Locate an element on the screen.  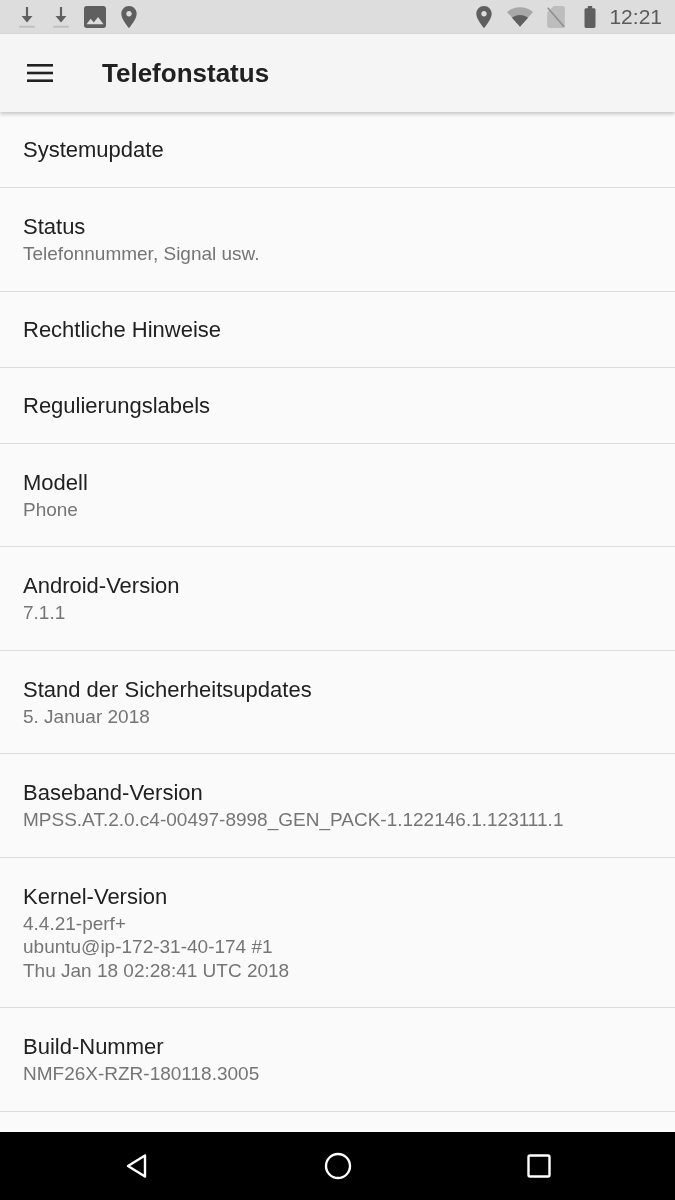
item-title: Status is located at coordinates (54, 227).